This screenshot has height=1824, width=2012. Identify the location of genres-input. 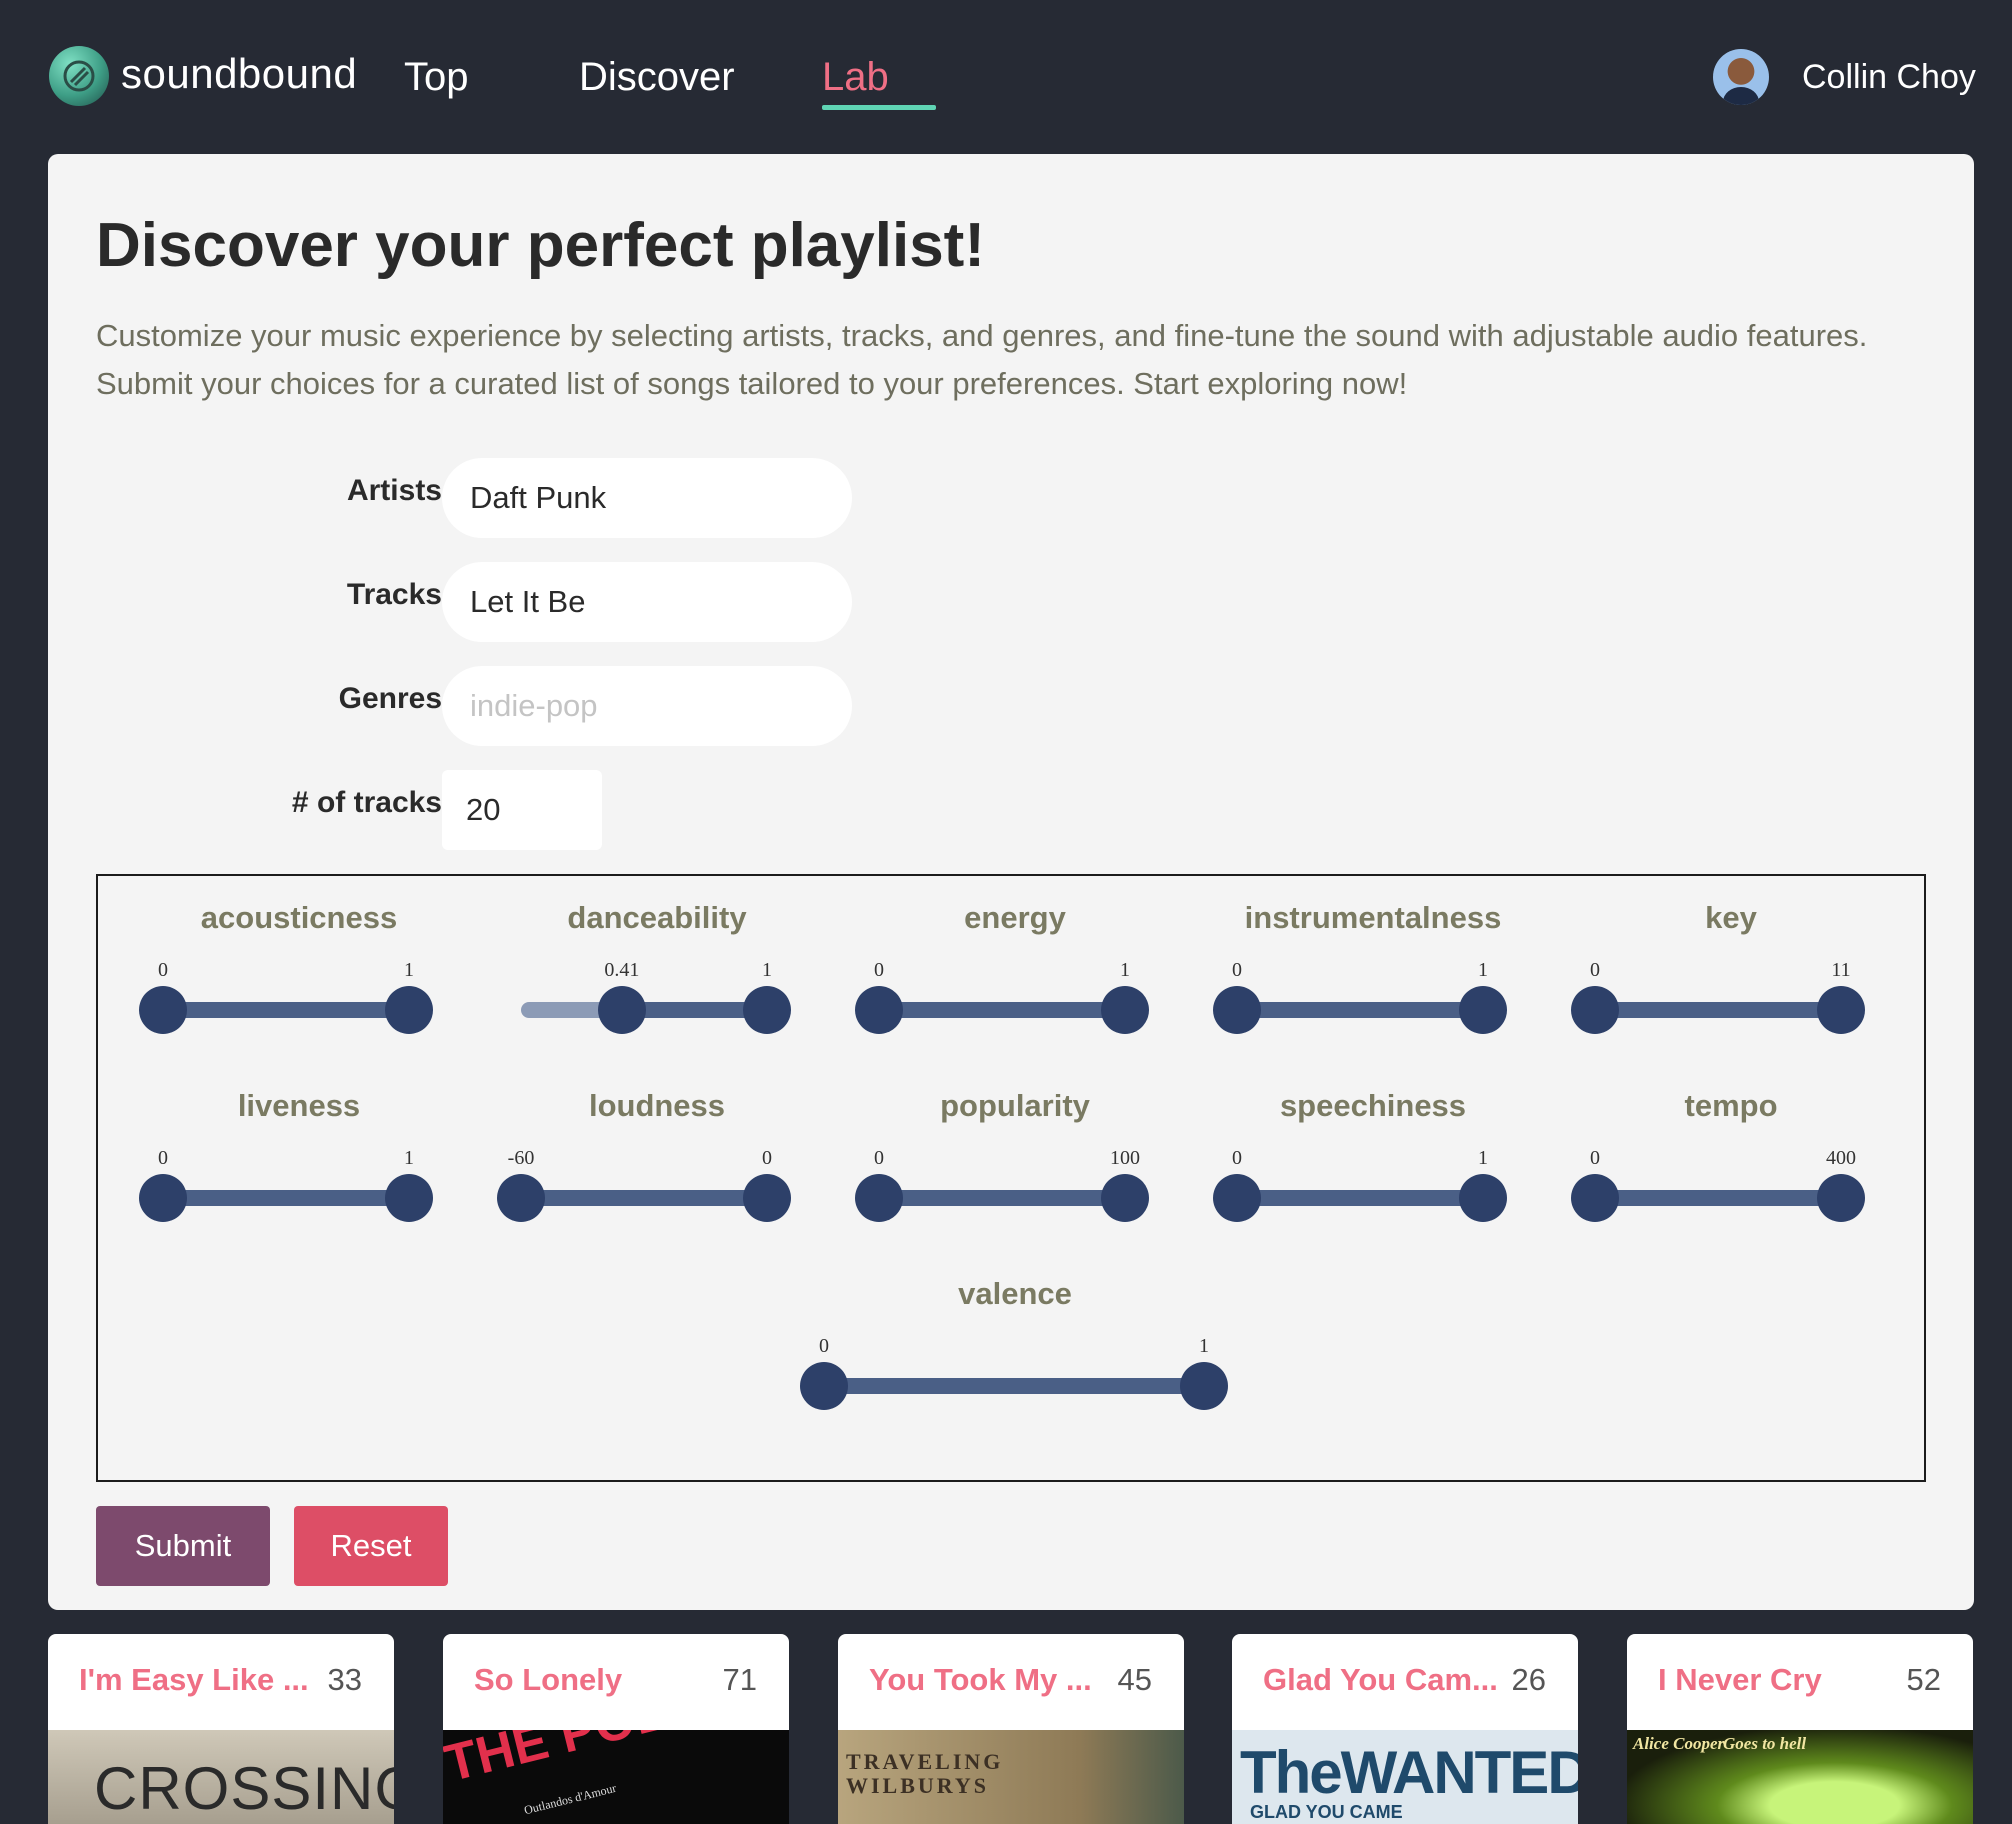
(647, 706).